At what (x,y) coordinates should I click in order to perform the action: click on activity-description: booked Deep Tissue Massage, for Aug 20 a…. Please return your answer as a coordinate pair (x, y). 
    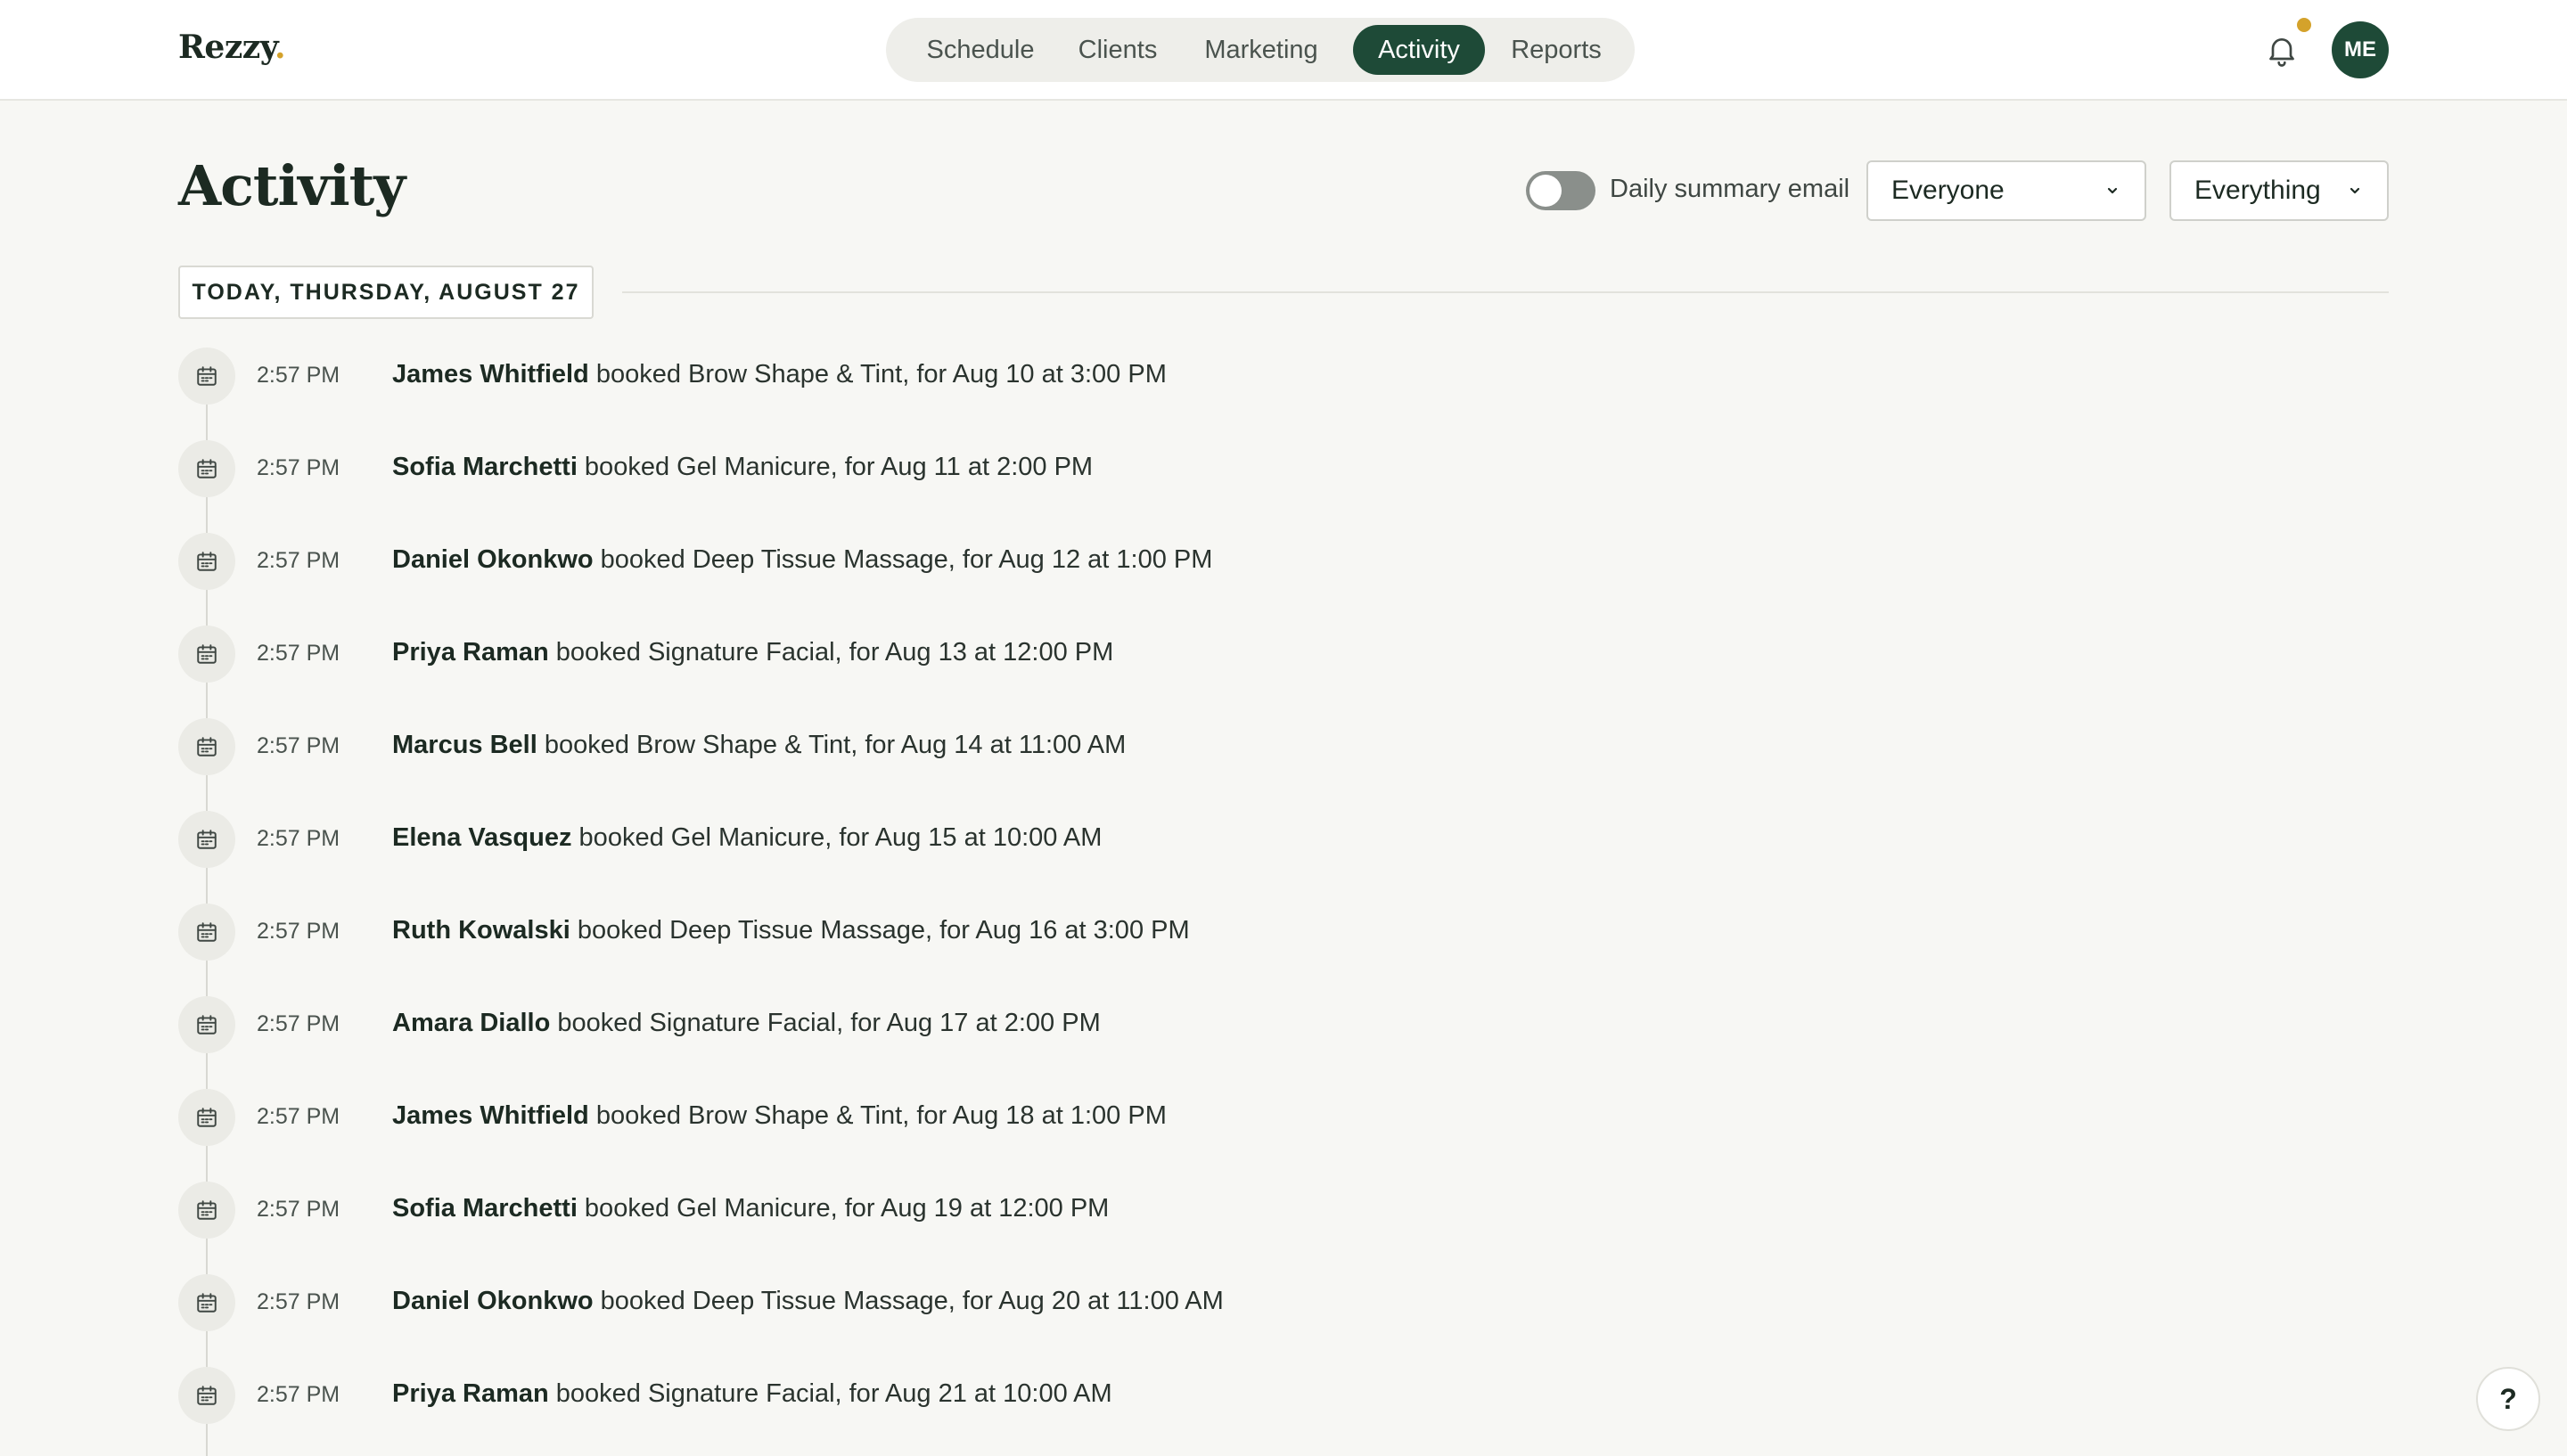
    Looking at the image, I should click on (909, 1301).